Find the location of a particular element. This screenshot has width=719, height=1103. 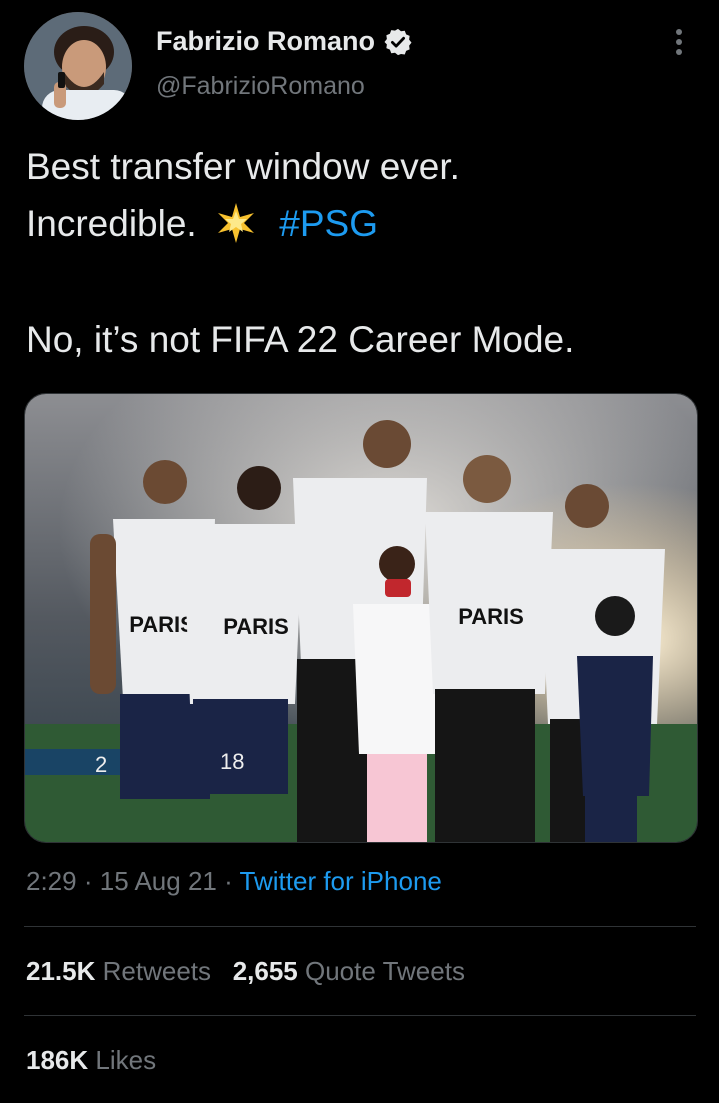

likes-count: 186K is located at coordinates (57, 1060).